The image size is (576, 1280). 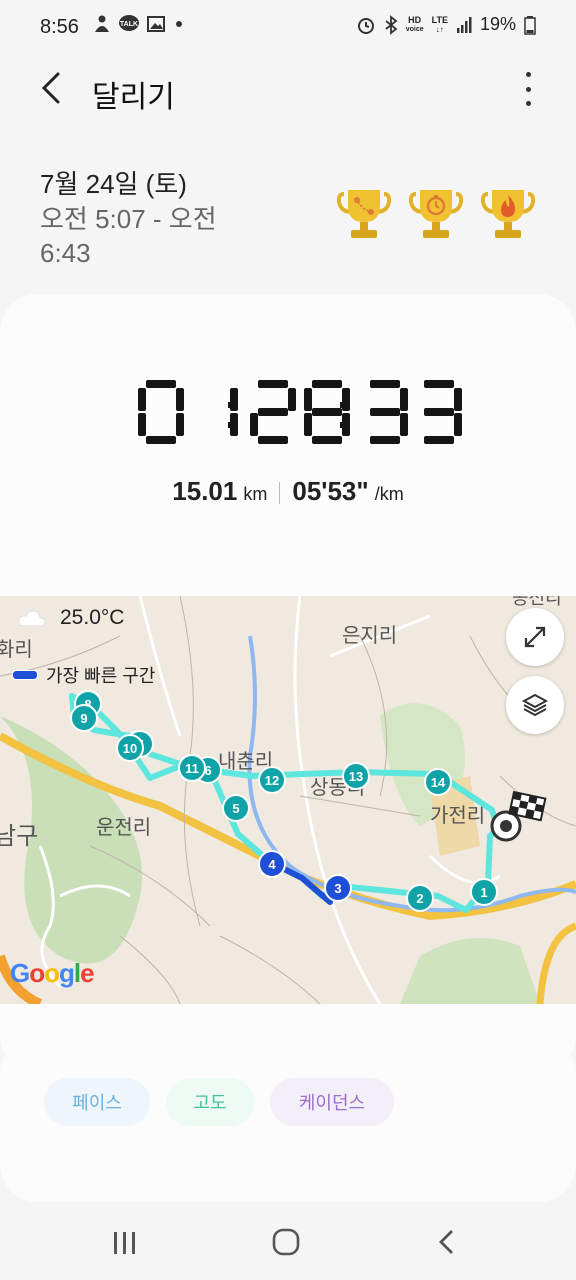 I want to click on lte-icon: LTE ↓↑, so click(x=439, y=24).